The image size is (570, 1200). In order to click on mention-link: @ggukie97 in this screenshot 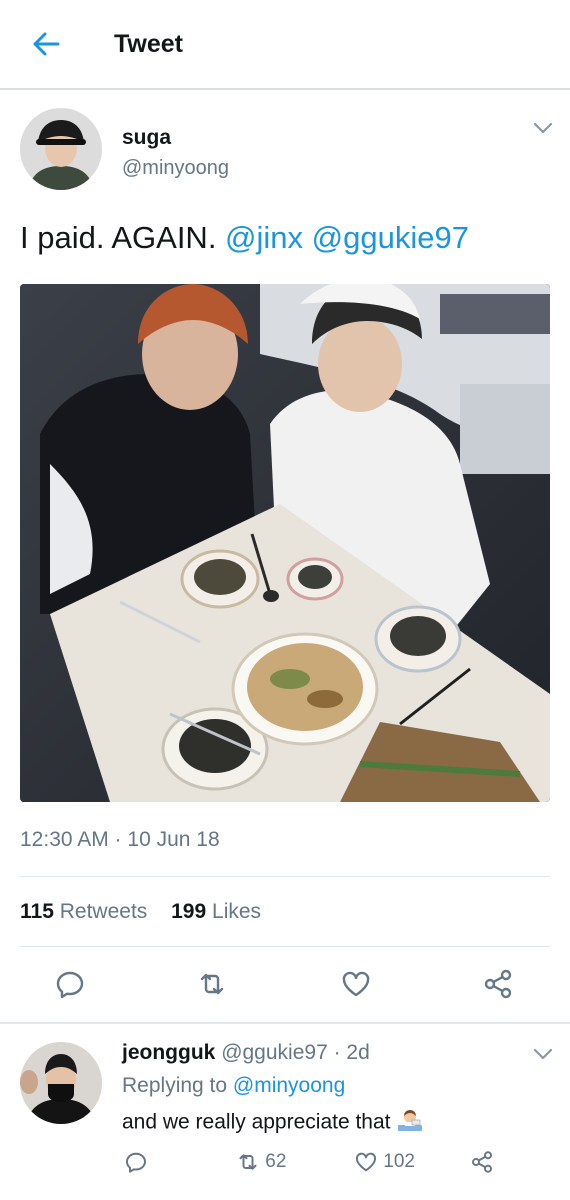, I will do `click(390, 237)`.